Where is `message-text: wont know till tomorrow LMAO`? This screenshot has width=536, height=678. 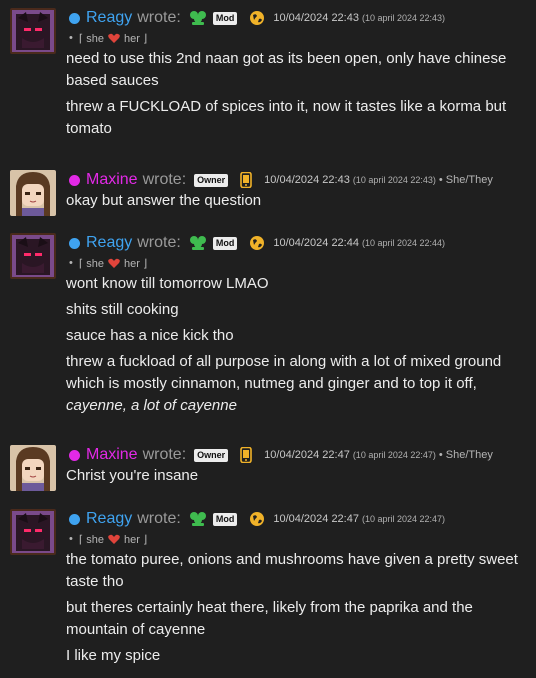
message-text: wont know till tomorrow LMAO is located at coordinates (167, 283).